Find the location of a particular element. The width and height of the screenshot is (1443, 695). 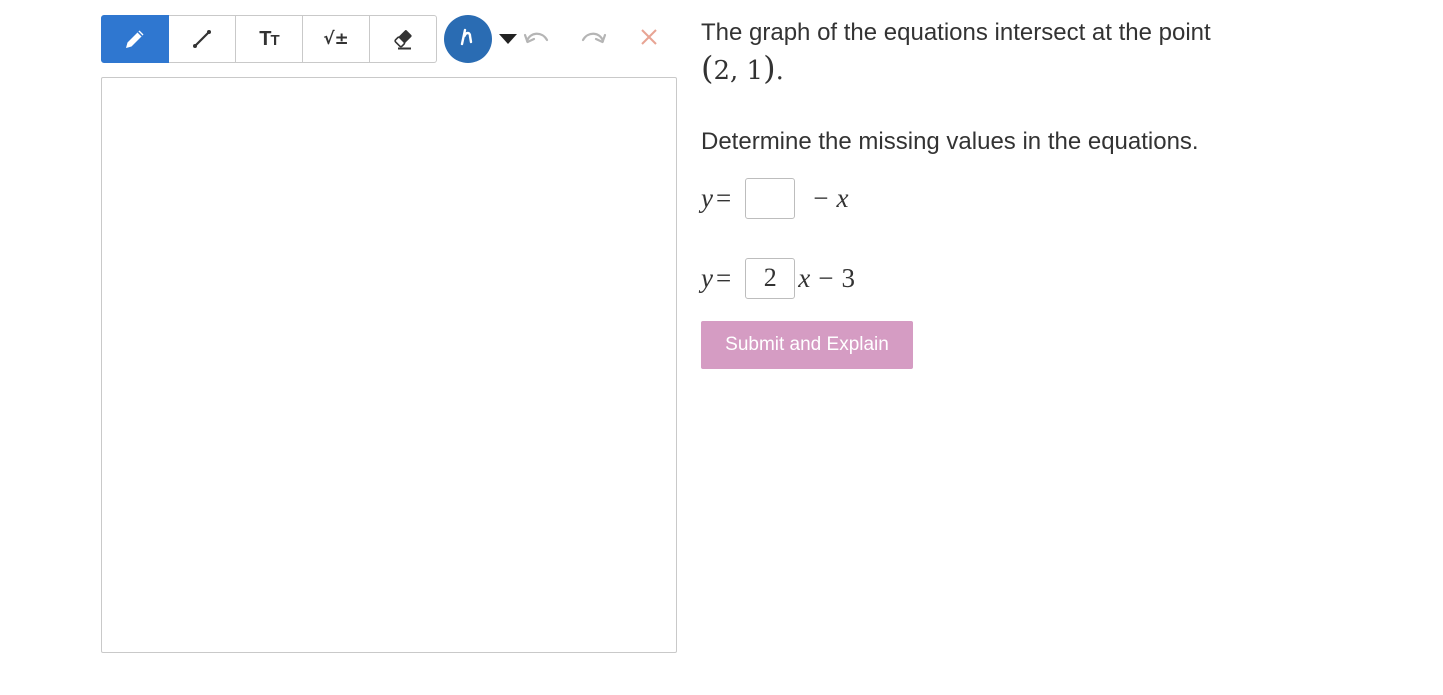

redo-button is located at coordinates (593, 39).